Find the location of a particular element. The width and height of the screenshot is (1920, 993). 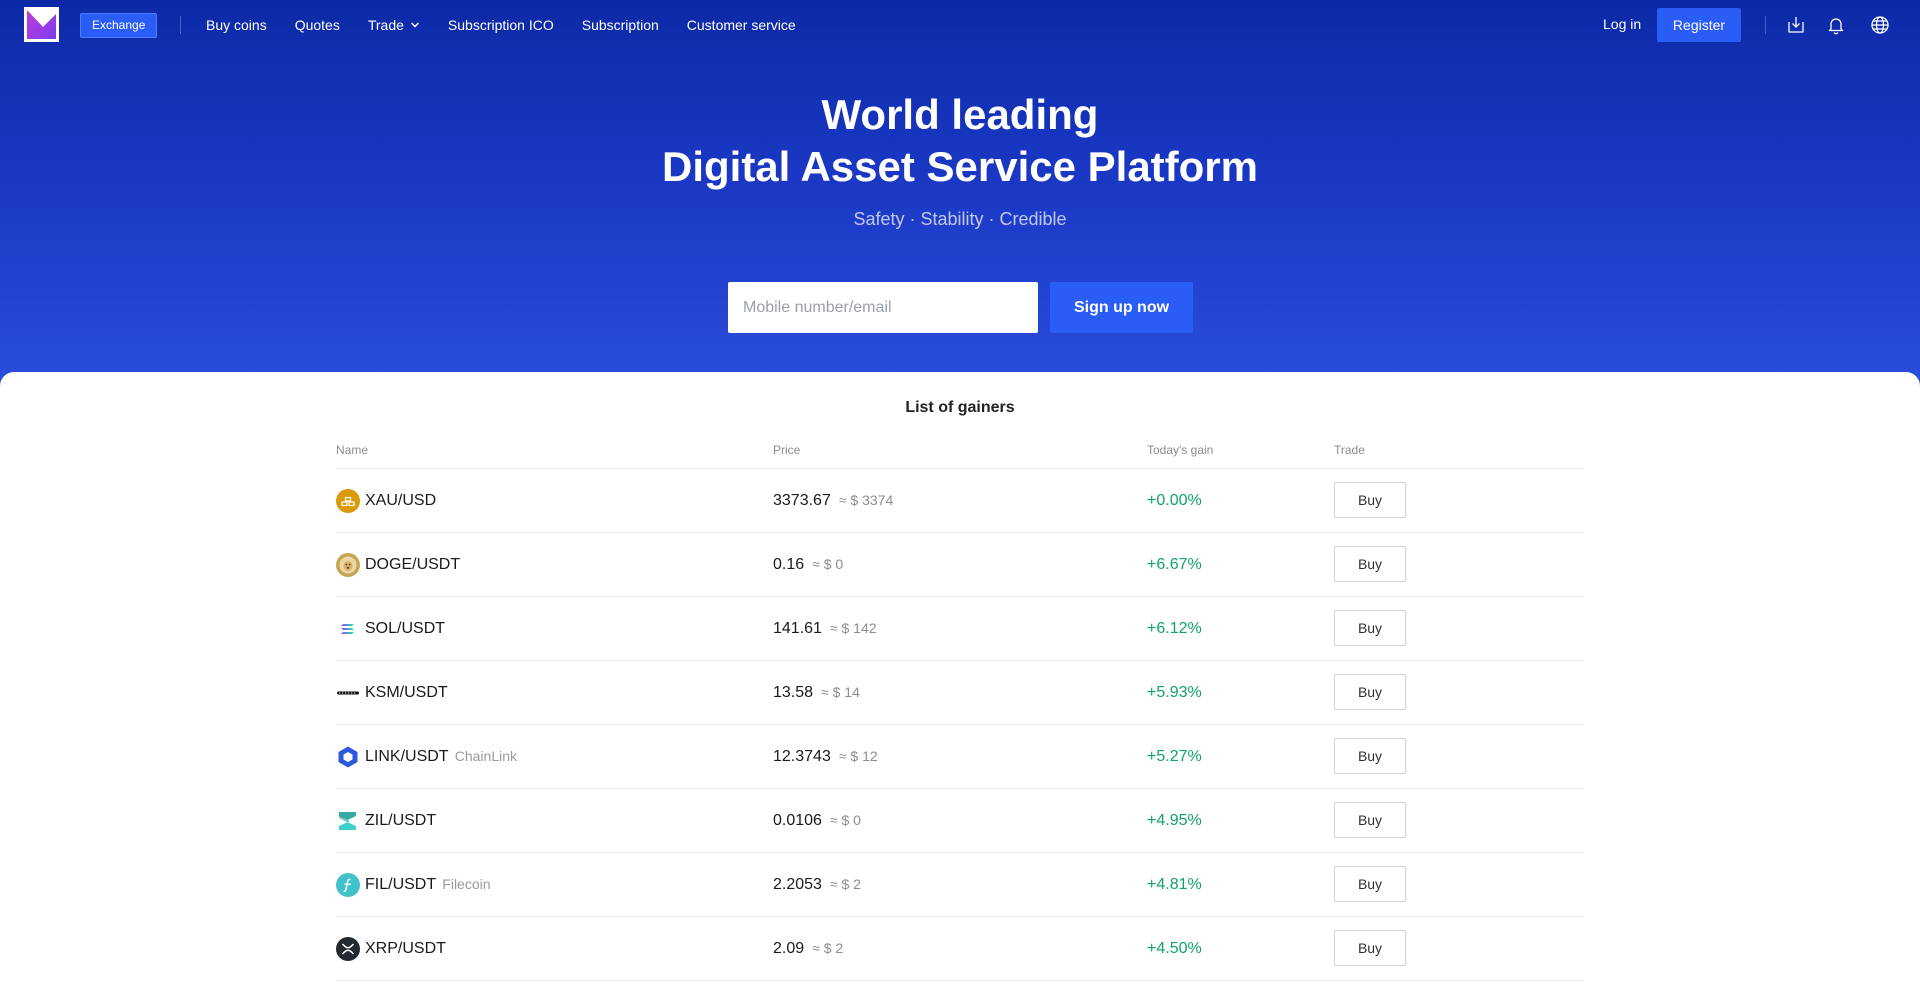

hero-subtitle: Safety · Stability · Credible is located at coordinates (960, 219).